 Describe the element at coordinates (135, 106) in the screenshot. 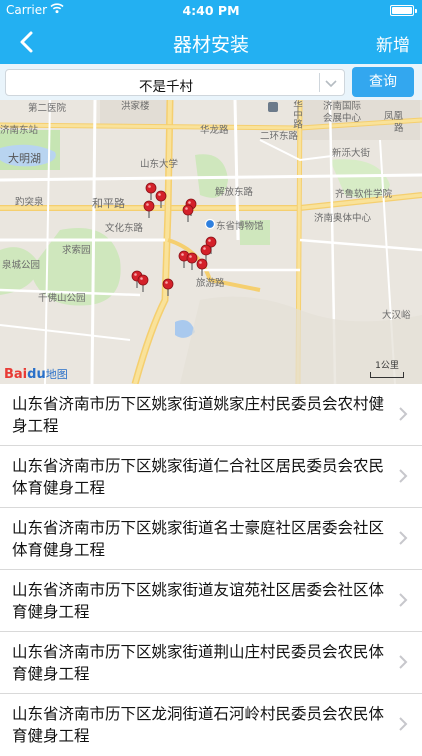

I see `map-label: 洪家楼` at that location.